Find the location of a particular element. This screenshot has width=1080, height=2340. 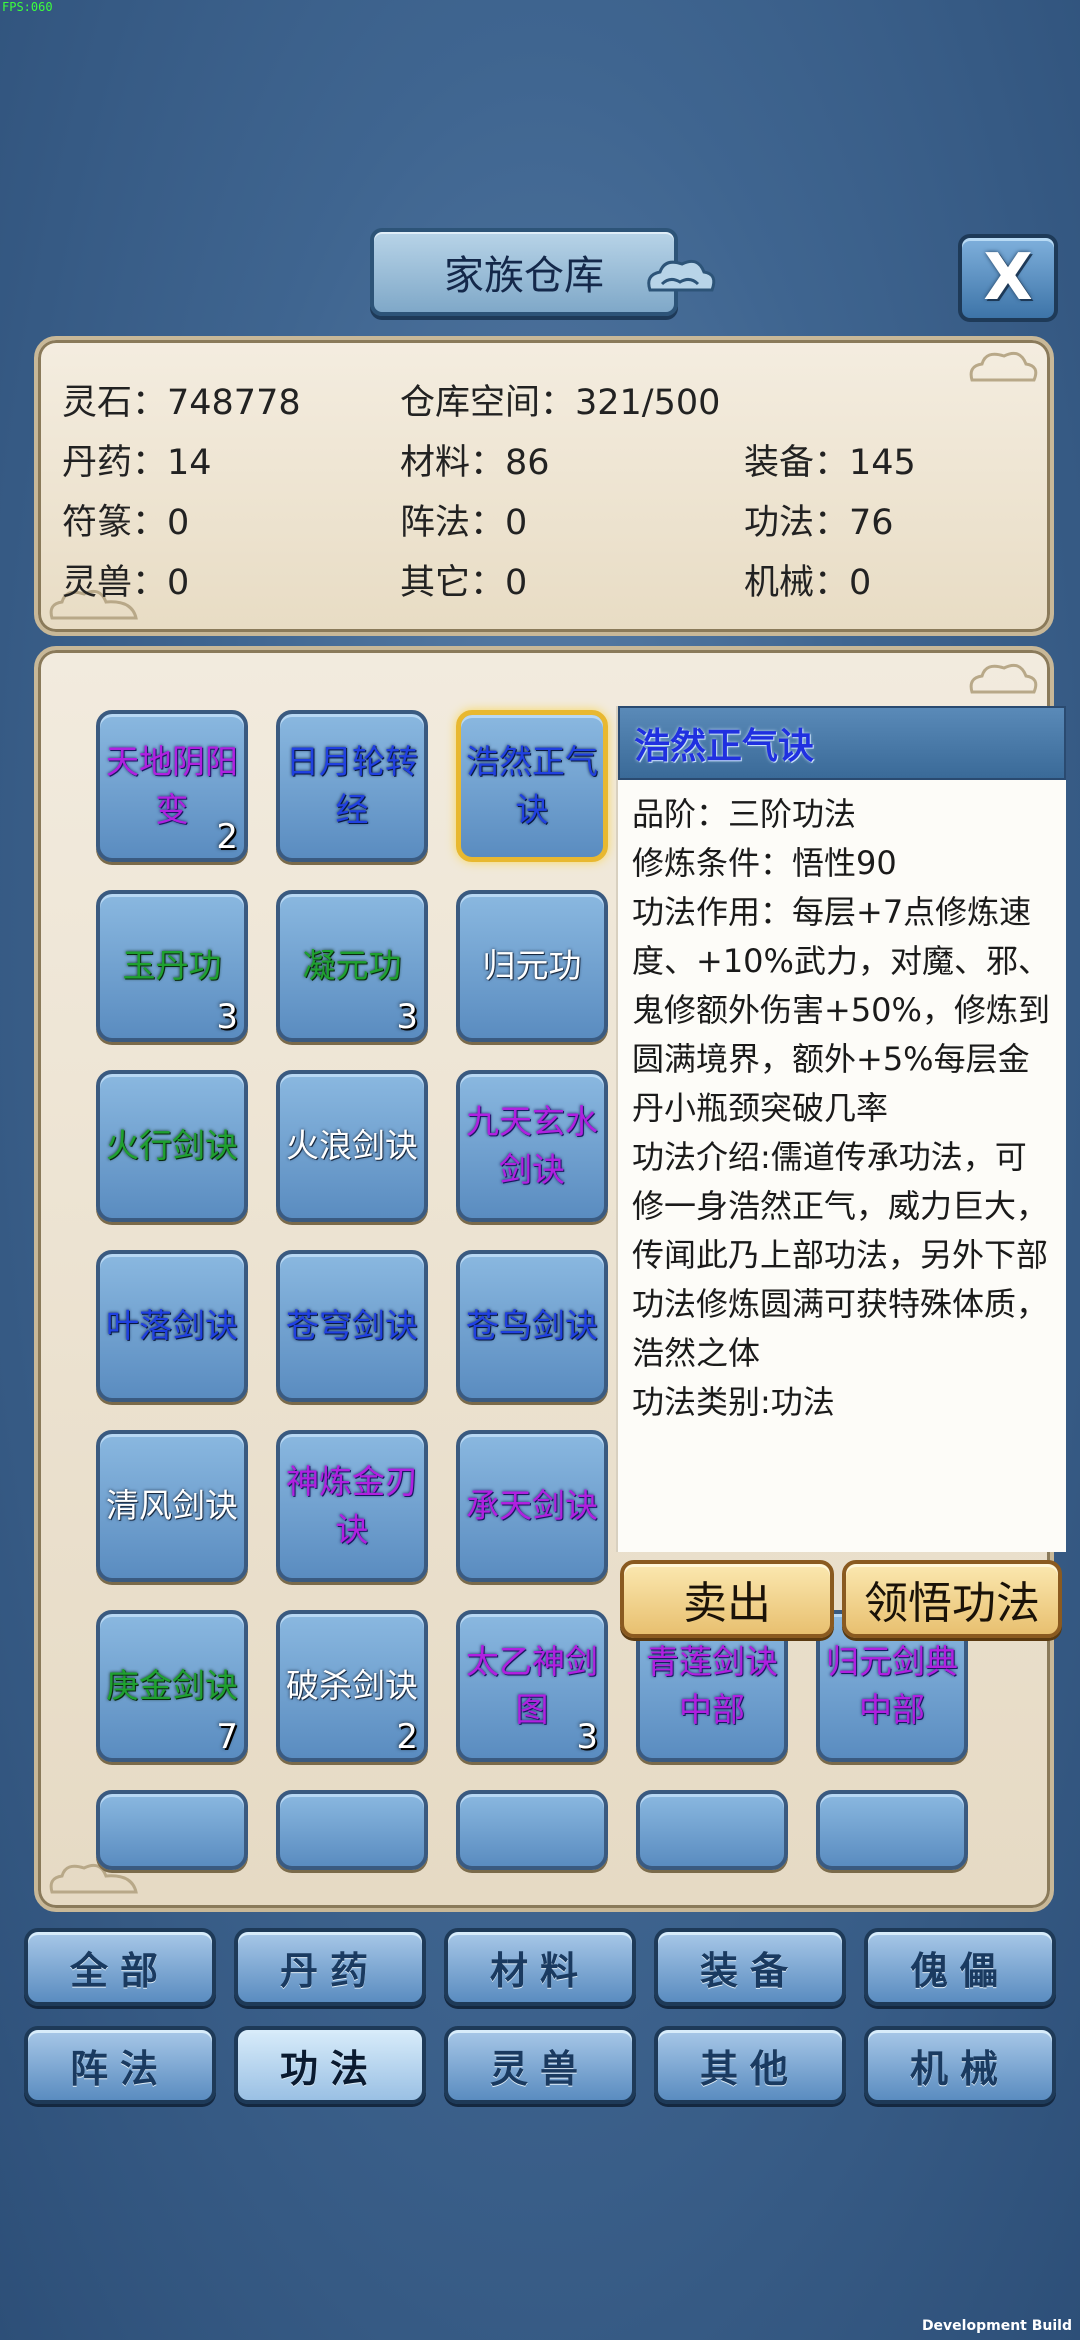

item-name: 凝元功 is located at coordinates (352, 965).